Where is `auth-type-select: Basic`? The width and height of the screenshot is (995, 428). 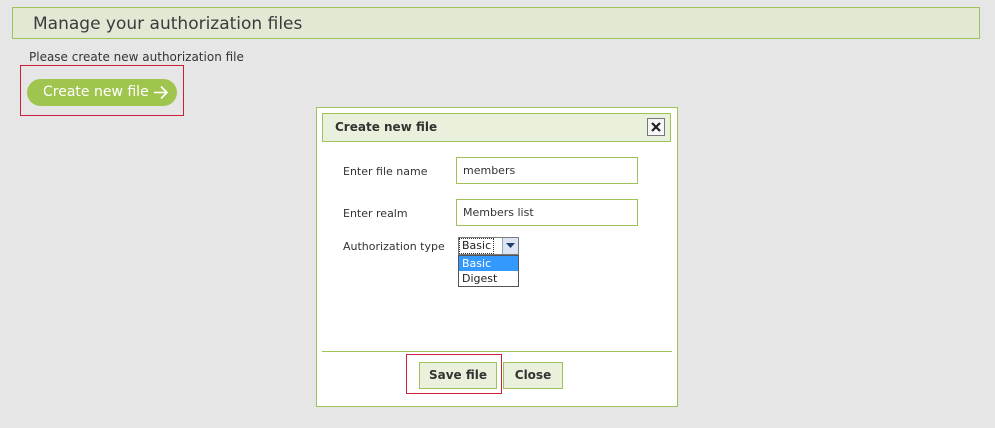
auth-type-select: Basic is located at coordinates (488, 246).